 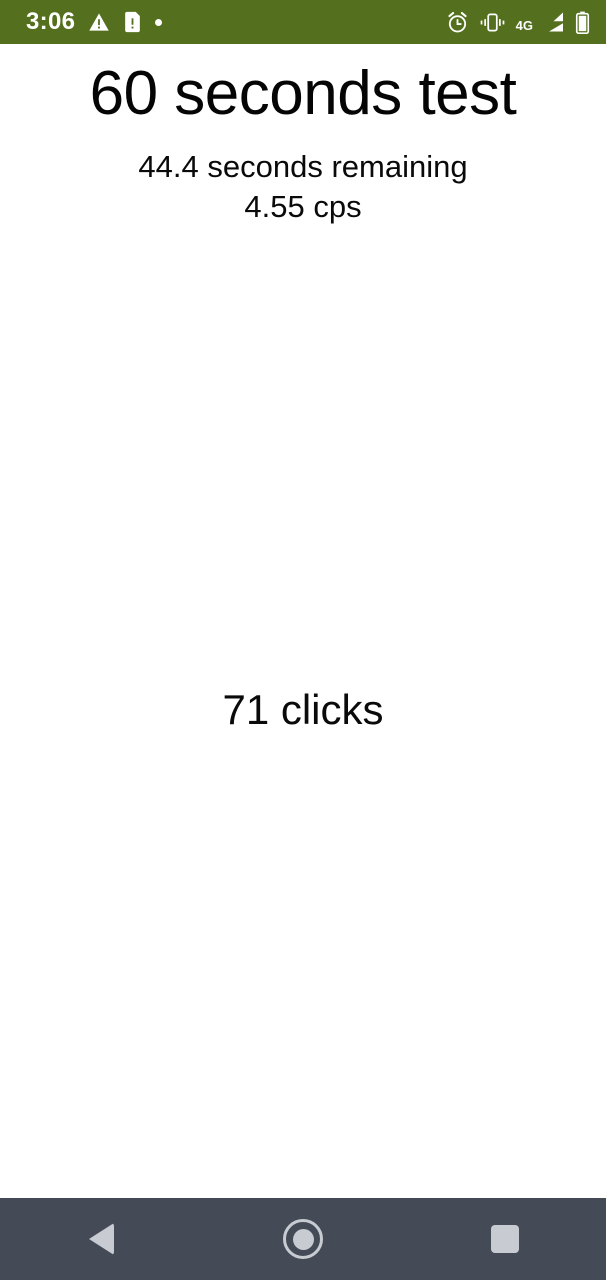 What do you see at coordinates (51, 21) in the screenshot?
I see `status-bar-clock: 3:06` at bounding box center [51, 21].